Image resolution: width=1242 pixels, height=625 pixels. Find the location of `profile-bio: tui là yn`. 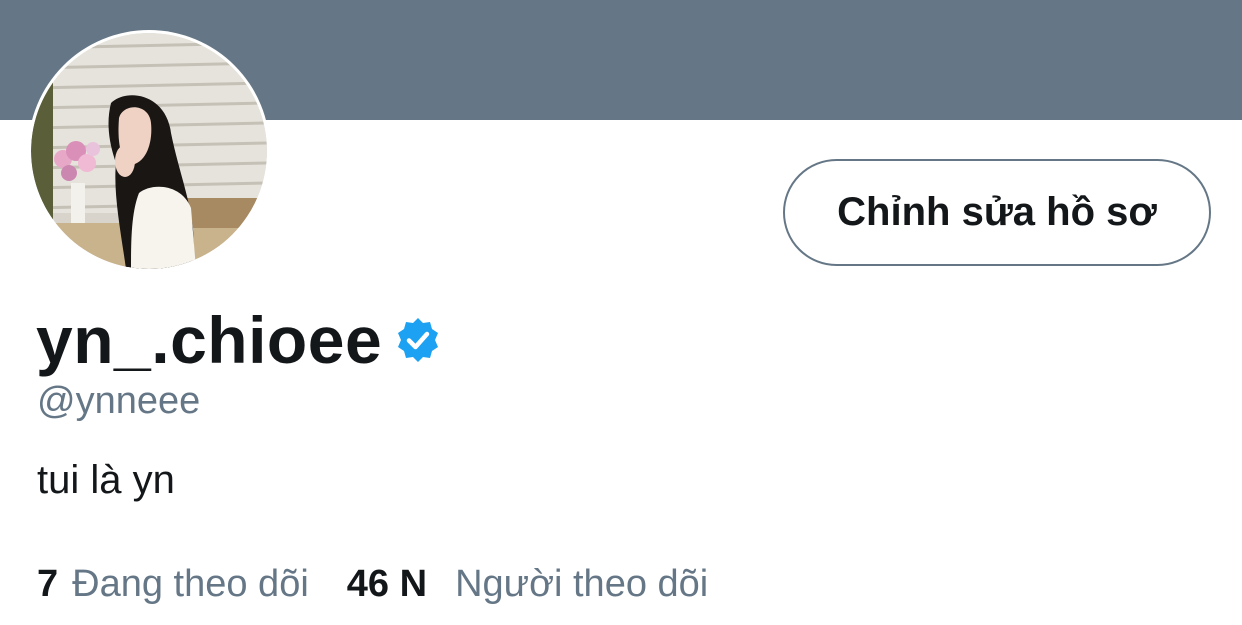

profile-bio: tui là yn is located at coordinates (106, 480).